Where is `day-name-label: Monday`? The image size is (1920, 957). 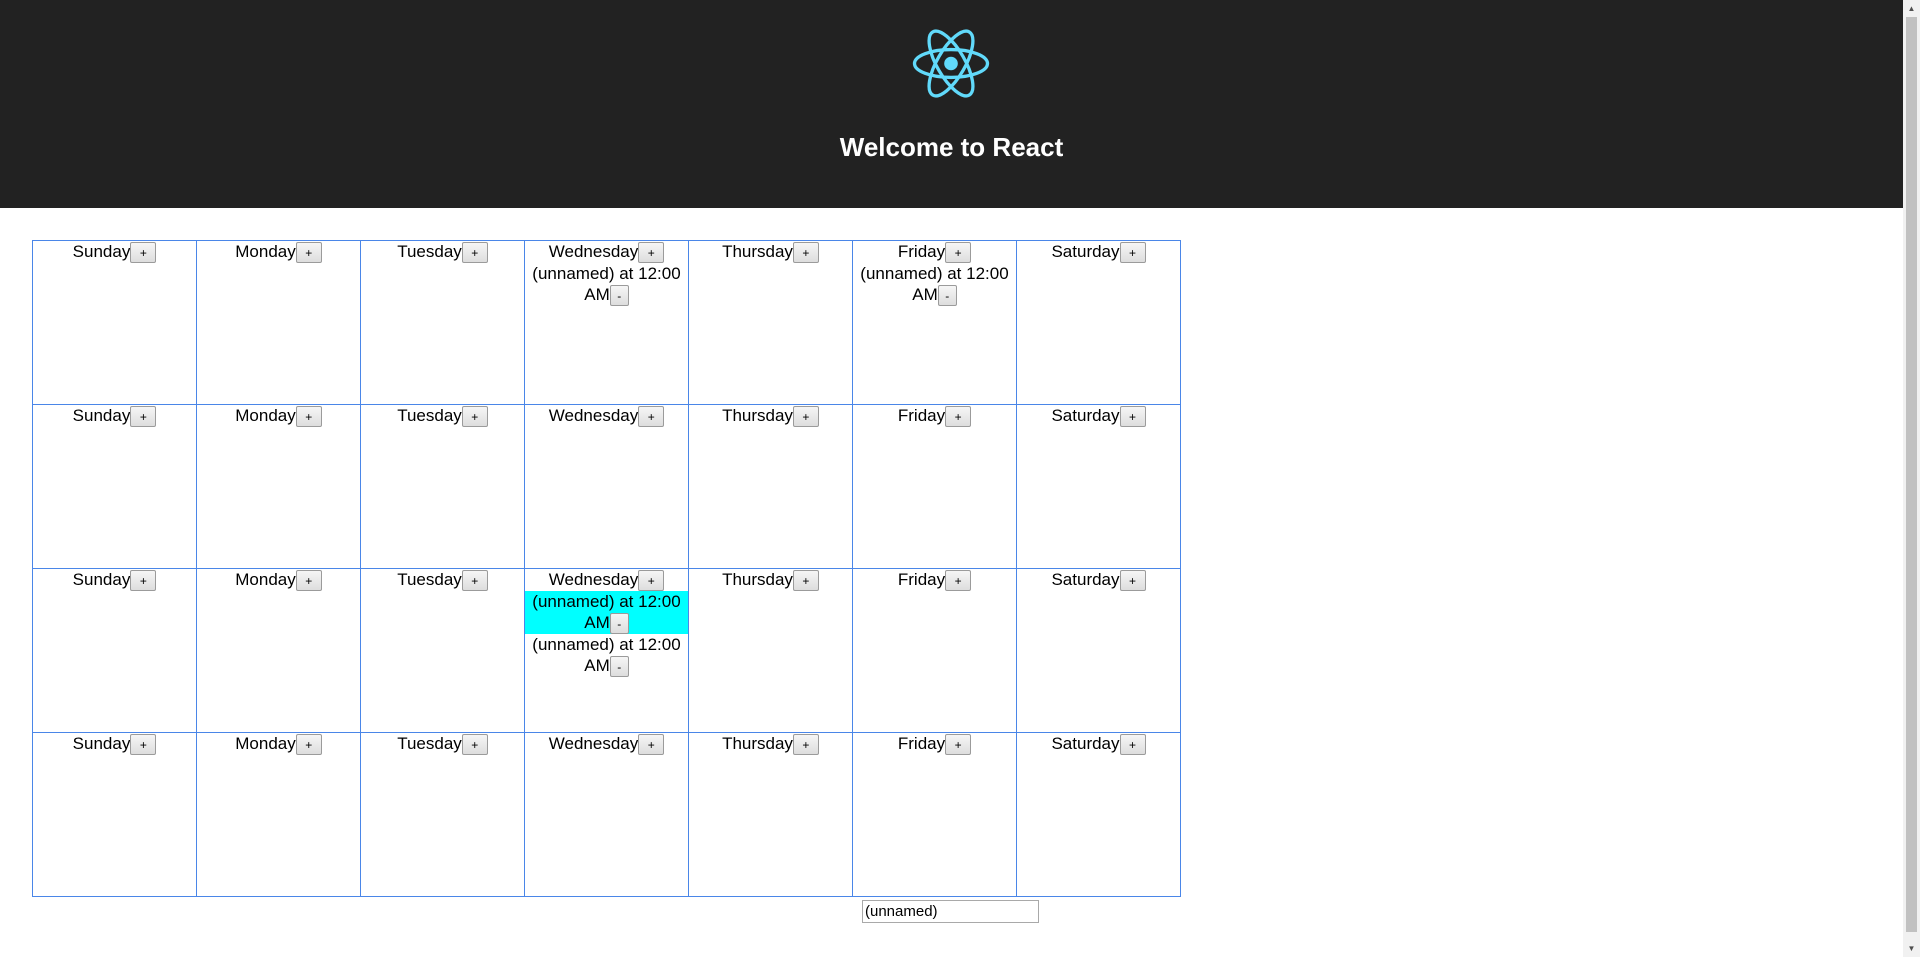 day-name-label: Monday is located at coordinates (265, 743).